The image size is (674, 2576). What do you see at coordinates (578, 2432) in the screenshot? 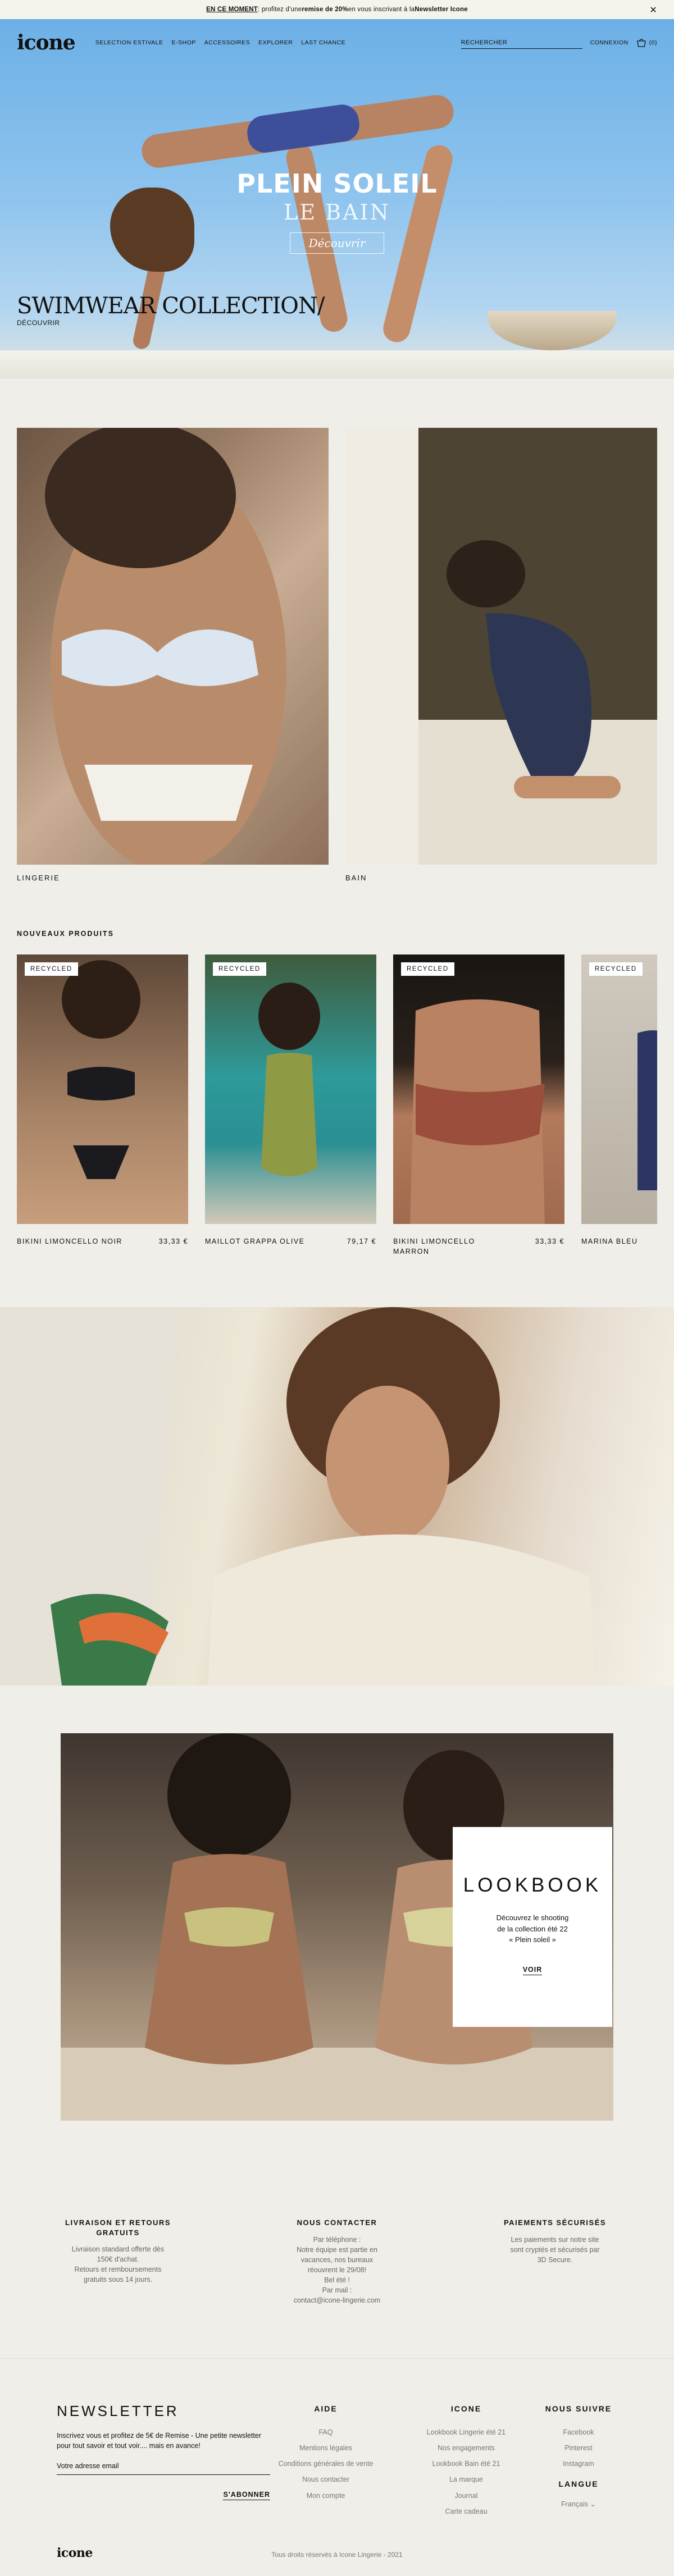
I see `facebook-link: Facebook` at bounding box center [578, 2432].